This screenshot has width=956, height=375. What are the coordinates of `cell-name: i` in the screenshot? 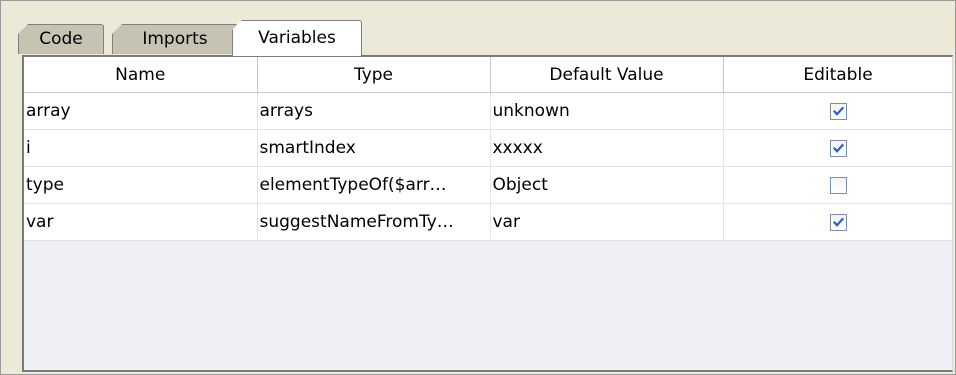 It's located at (141, 148).